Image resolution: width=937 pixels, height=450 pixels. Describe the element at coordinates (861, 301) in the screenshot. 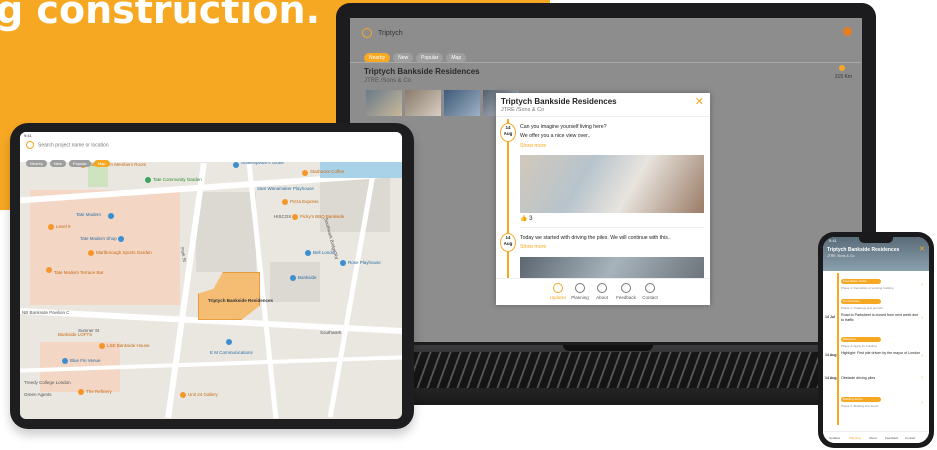

I see `timeline-tag: Construction` at that location.